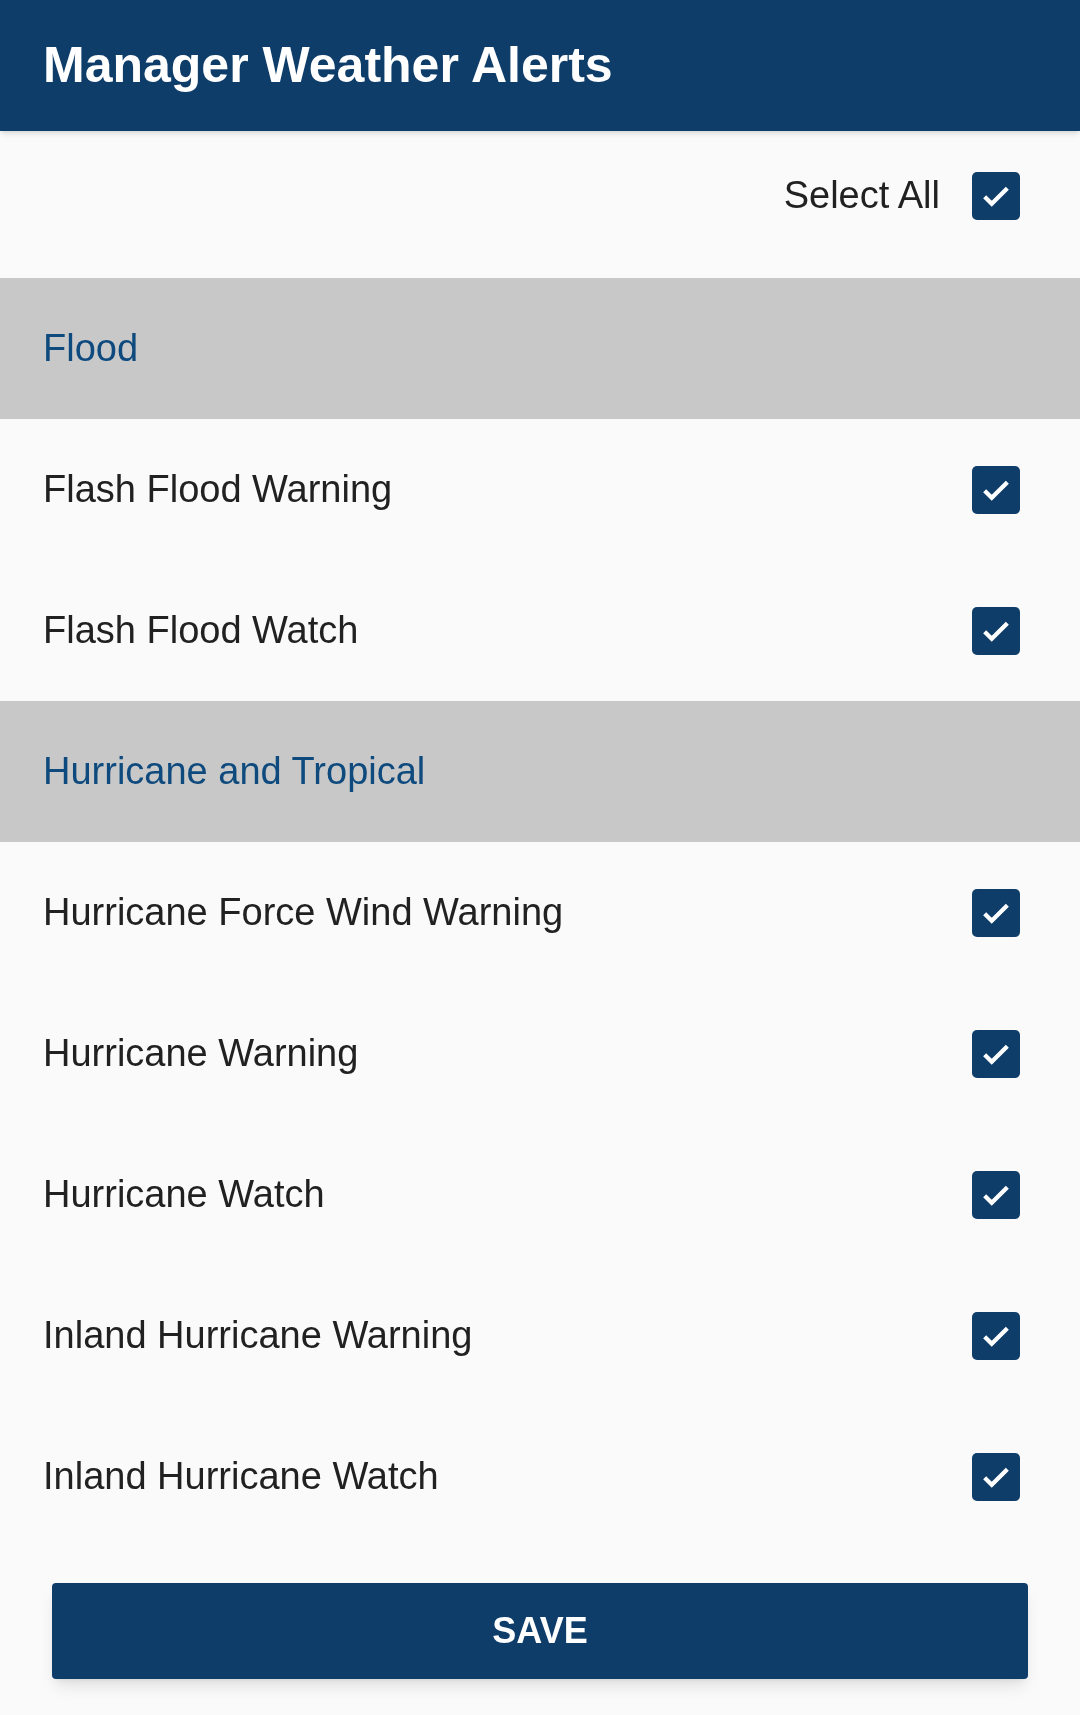  What do you see at coordinates (218, 489) in the screenshot?
I see `alert-label: Flash Flood Warning` at bounding box center [218, 489].